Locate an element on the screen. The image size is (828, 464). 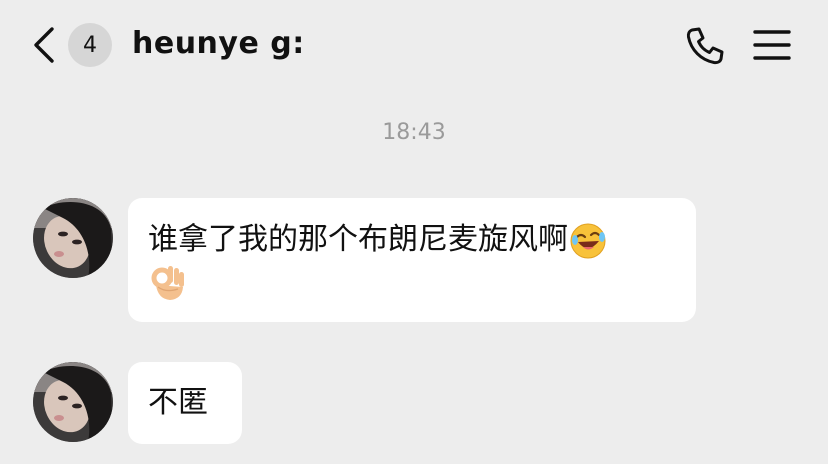
message-text-row: 谁拿了我的那个布朗尼麦旋风啊 is located at coordinates (378, 240).